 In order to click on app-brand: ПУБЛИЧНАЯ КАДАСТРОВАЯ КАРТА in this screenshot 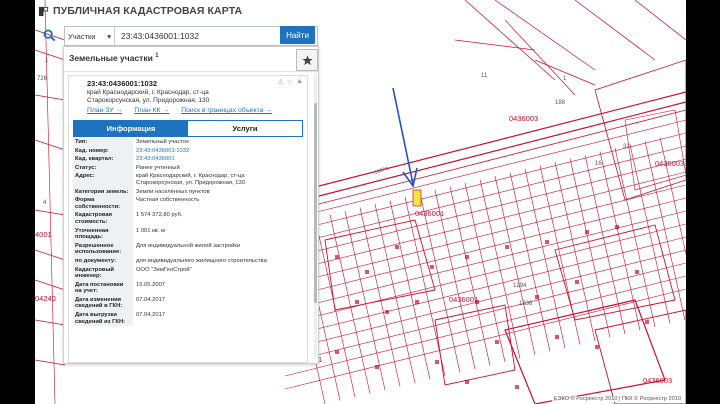, I will do `click(140, 11)`.